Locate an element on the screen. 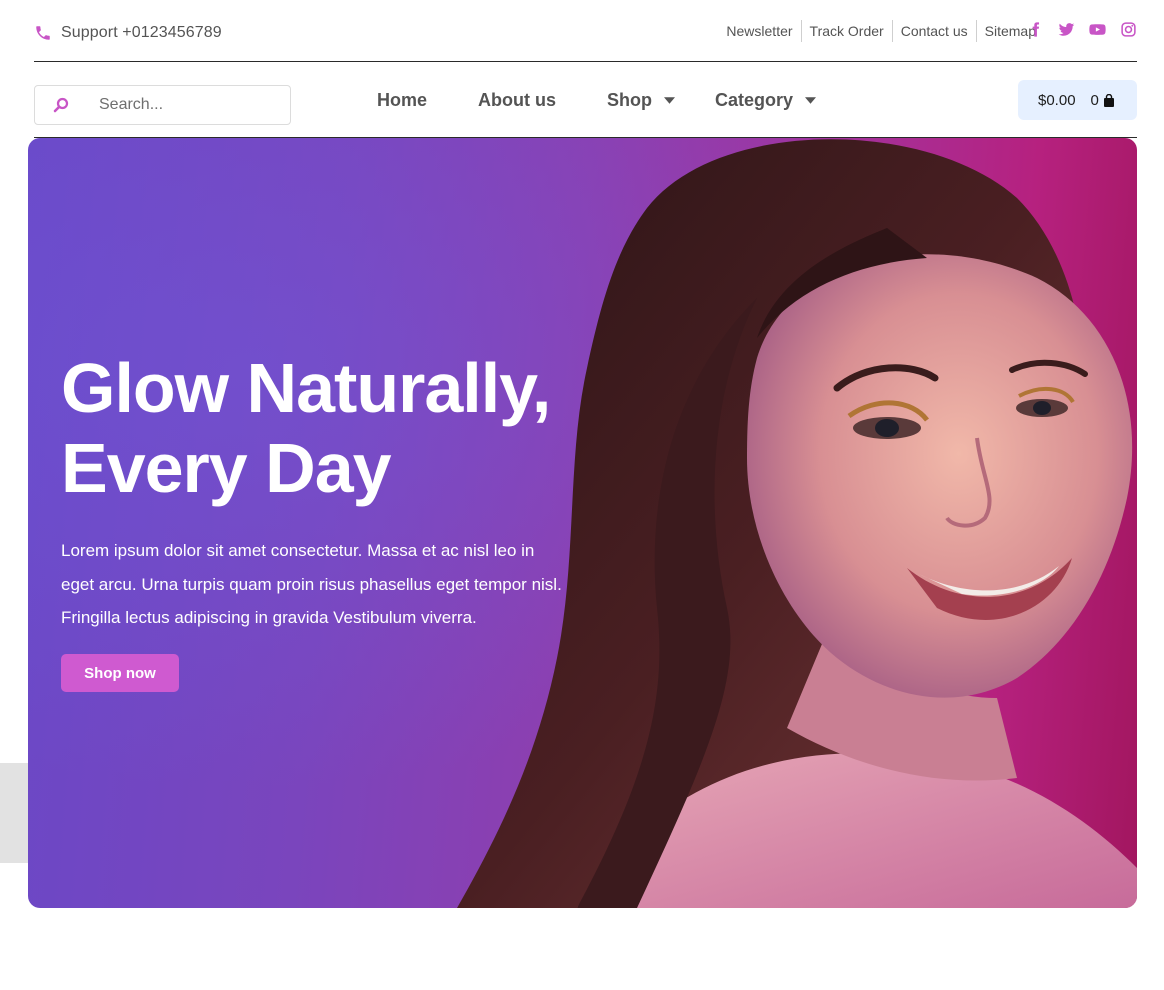  support-contact: Support +0123456789 is located at coordinates (128, 33).